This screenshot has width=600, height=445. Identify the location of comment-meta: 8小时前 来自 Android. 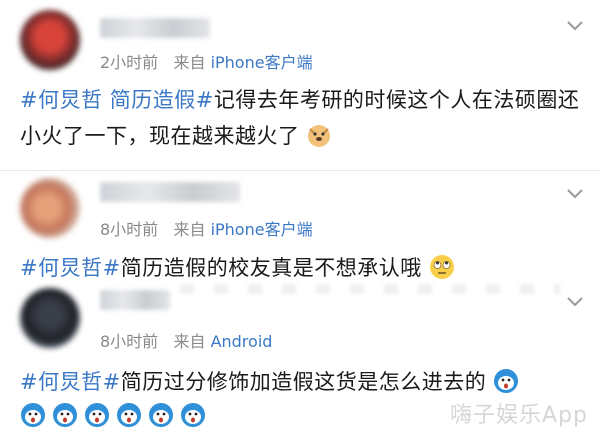
(186, 340).